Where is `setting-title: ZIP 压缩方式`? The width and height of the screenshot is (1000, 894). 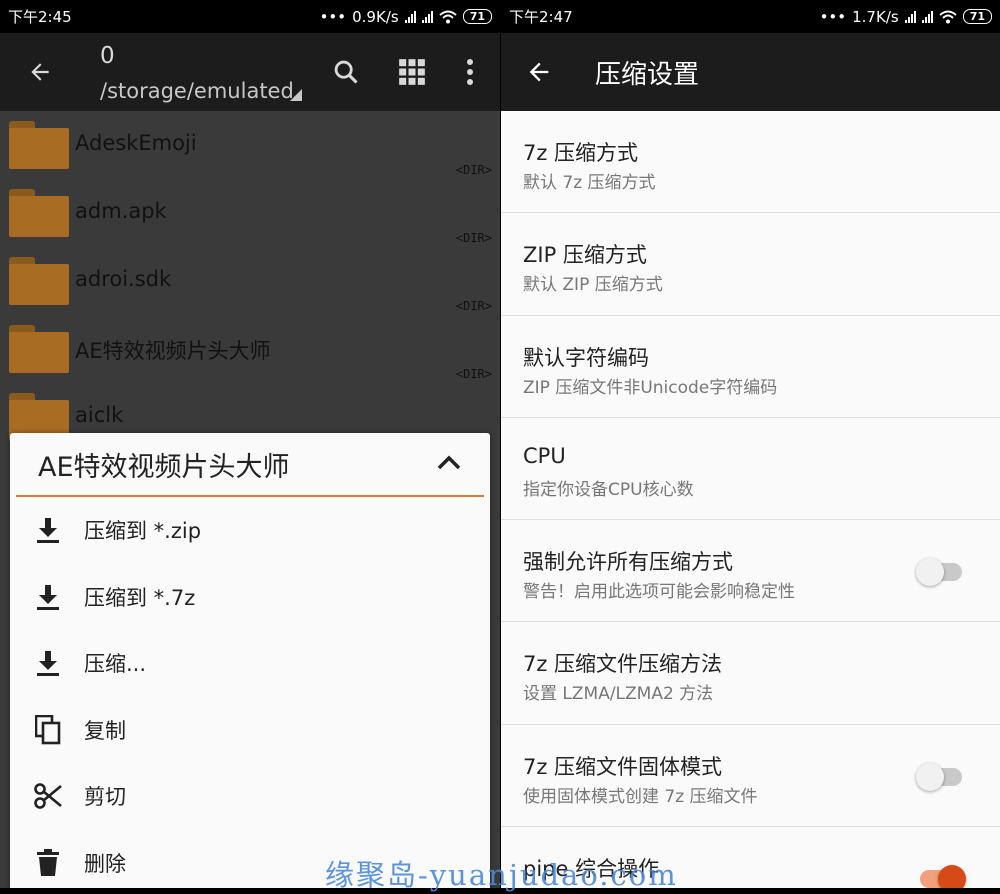
setting-title: ZIP 压缩方式 is located at coordinates (585, 255).